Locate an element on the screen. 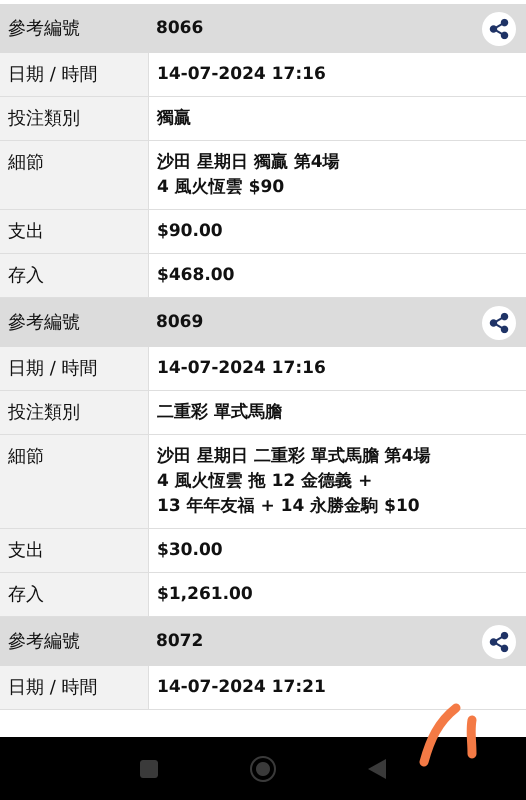  field-value: 13 年年友福 + 14 永勝金駒 $10 is located at coordinates (289, 506).